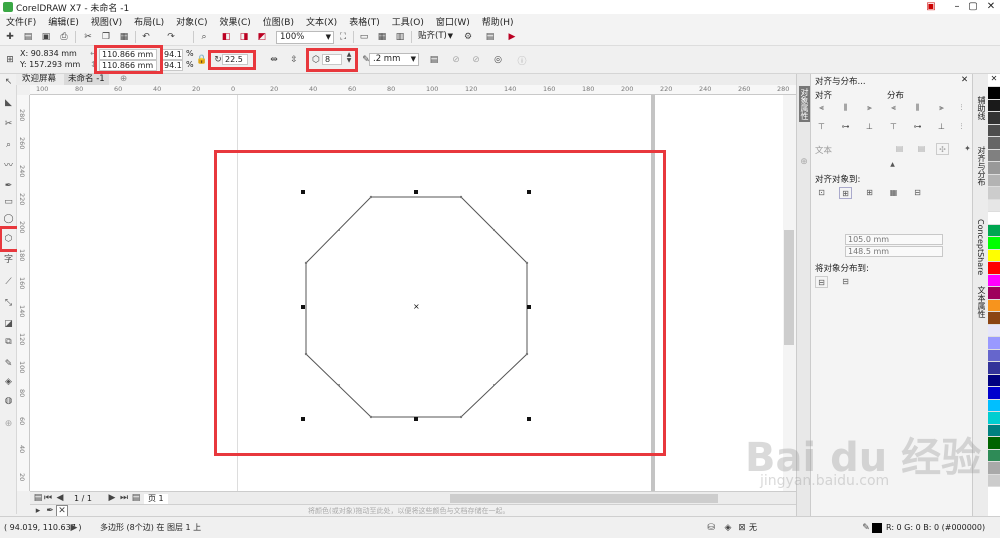 This screenshot has height=538, width=1000. I want to click on copy-icon: ❐, so click(106, 37).